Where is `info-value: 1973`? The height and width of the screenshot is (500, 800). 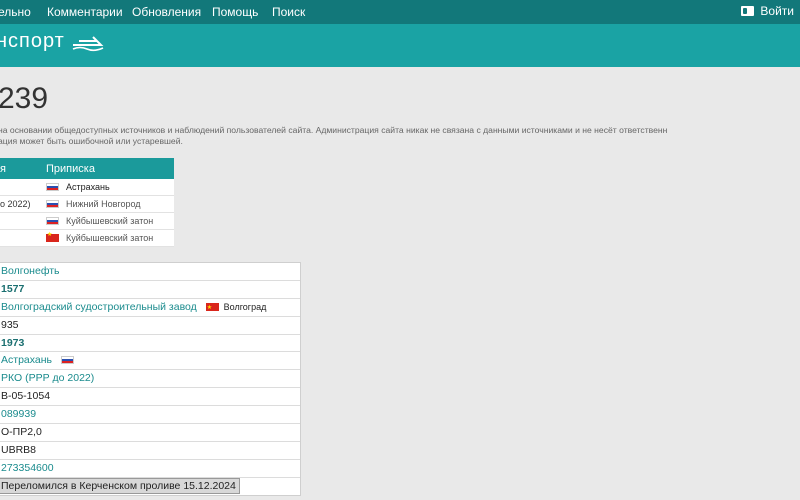 info-value: 1973 is located at coordinates (13, 342).